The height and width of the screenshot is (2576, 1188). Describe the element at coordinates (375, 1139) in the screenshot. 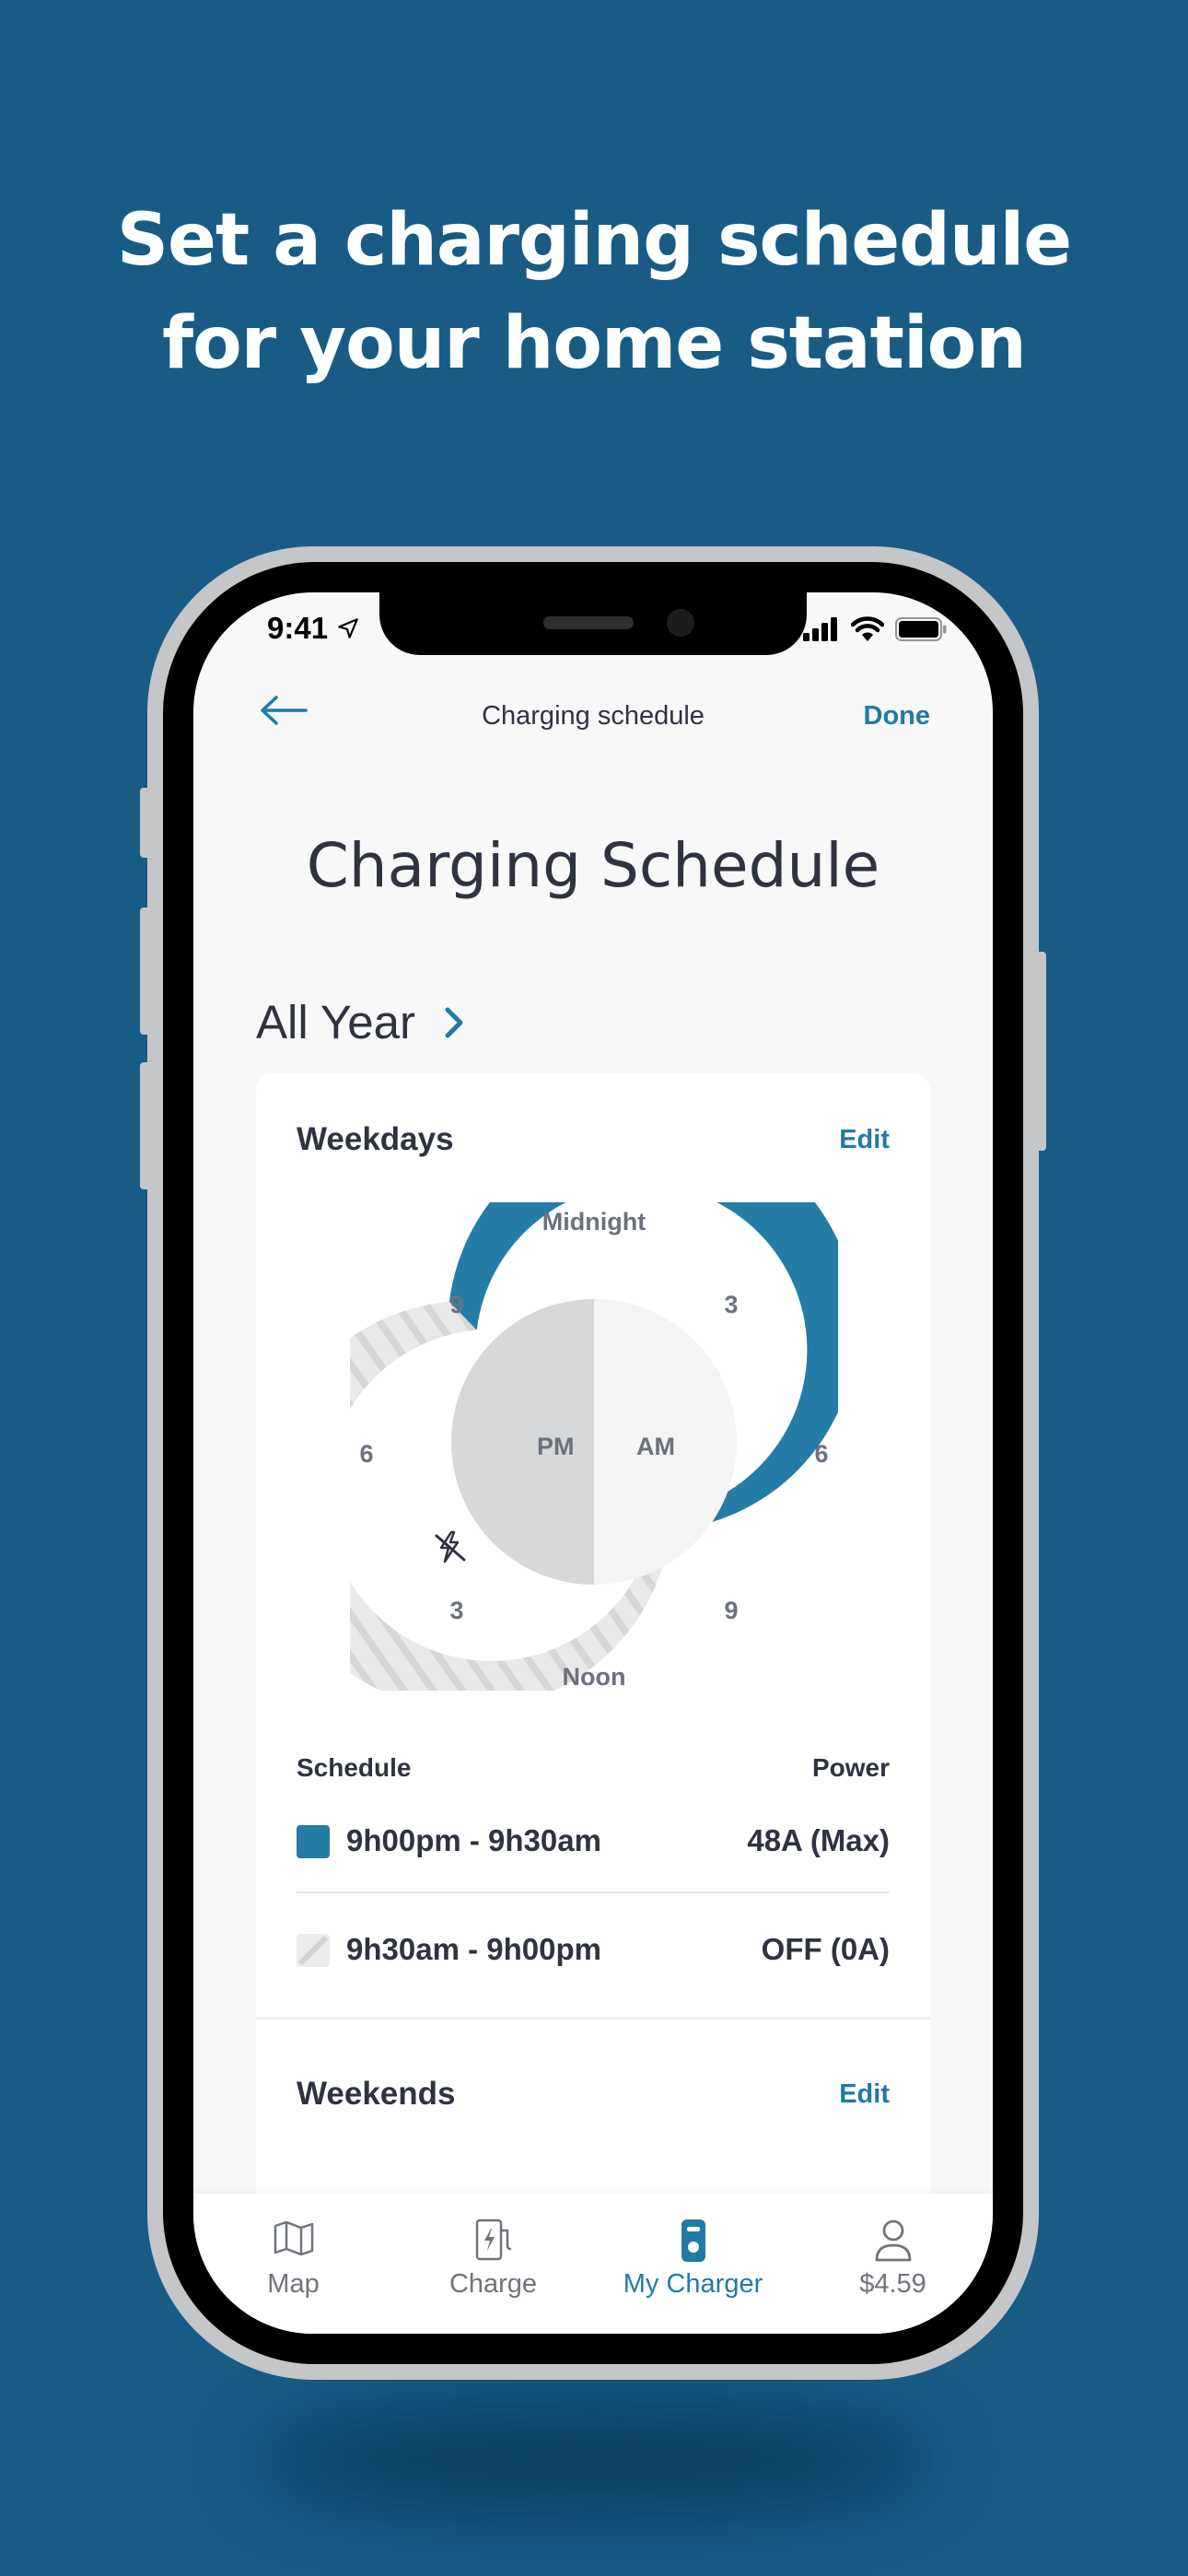

I see `weekdays-title: Weekdays` at that location.